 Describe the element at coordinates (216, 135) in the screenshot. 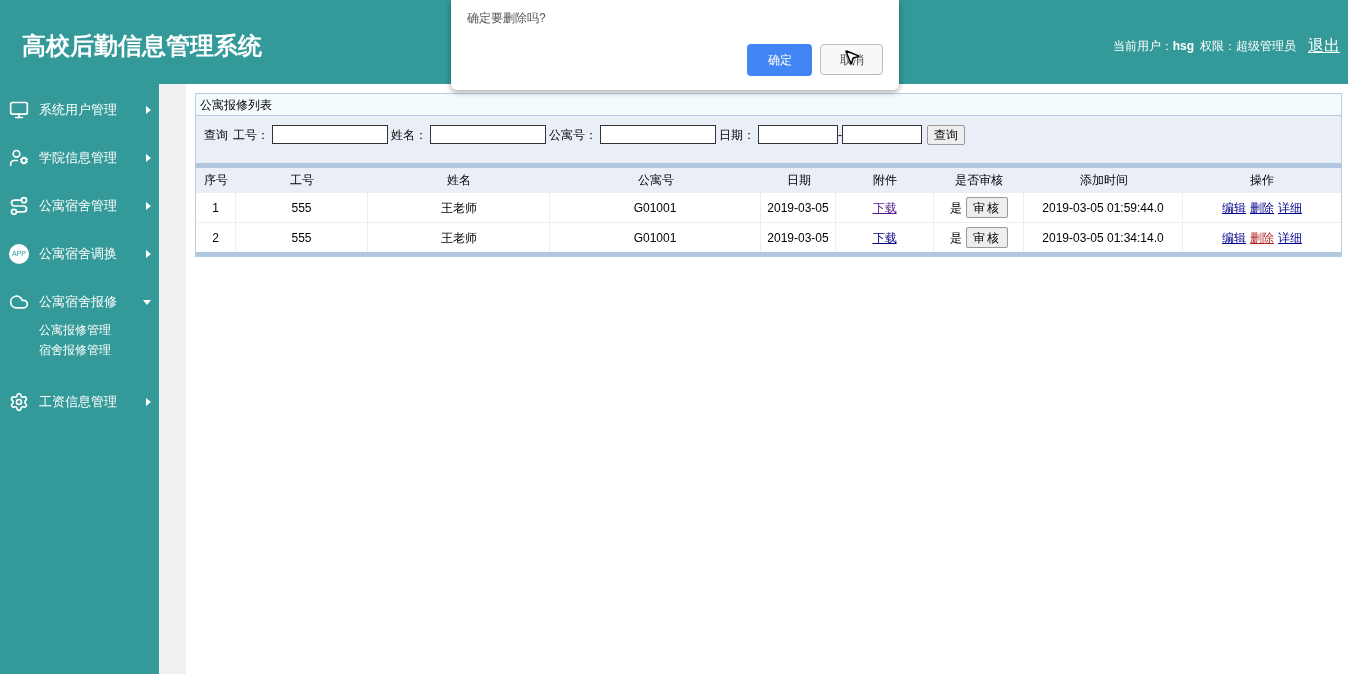

I see `search-label: 查询` at that location.